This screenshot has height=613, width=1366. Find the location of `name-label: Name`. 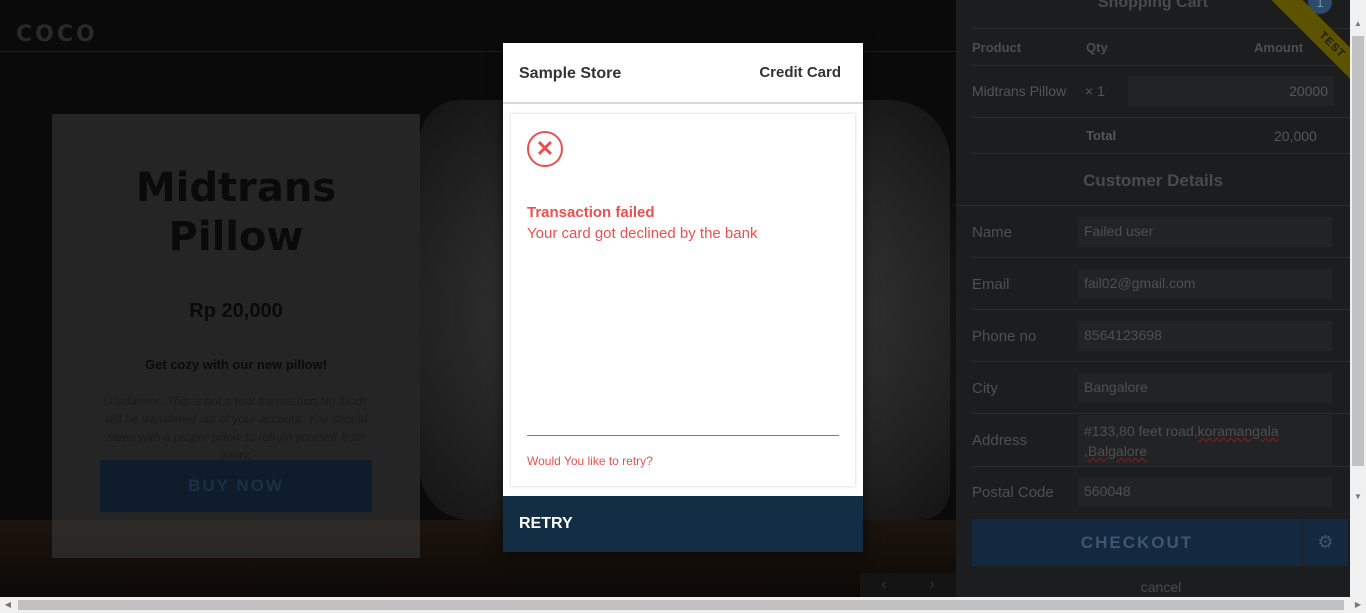

name-label: Name is located at coordinates (992, 232).